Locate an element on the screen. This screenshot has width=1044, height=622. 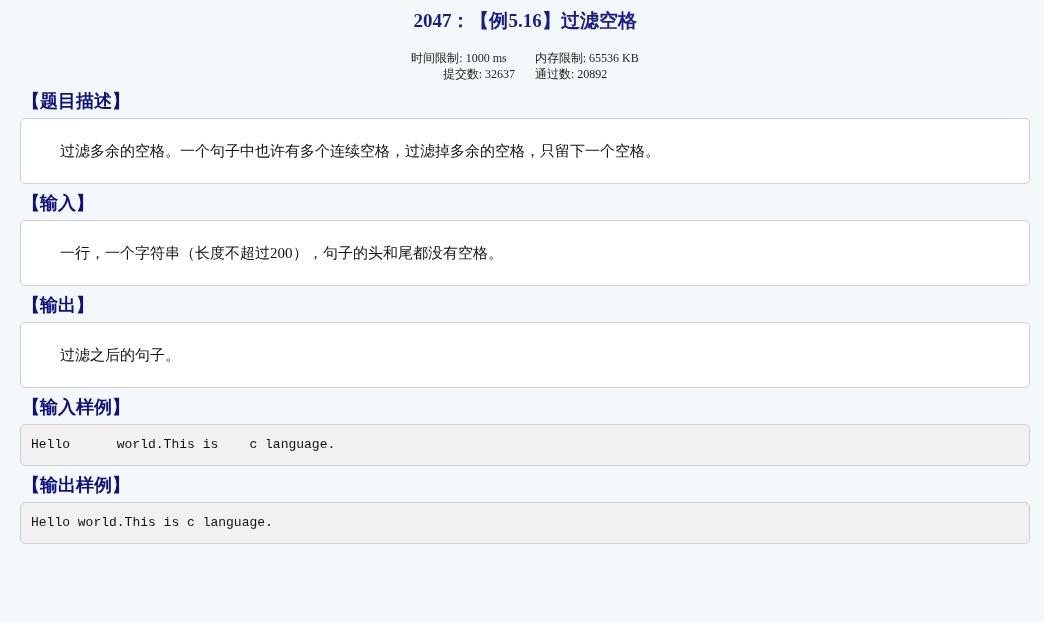
stat-text: 提交数: 32637 is located at coordinates (478, 74).